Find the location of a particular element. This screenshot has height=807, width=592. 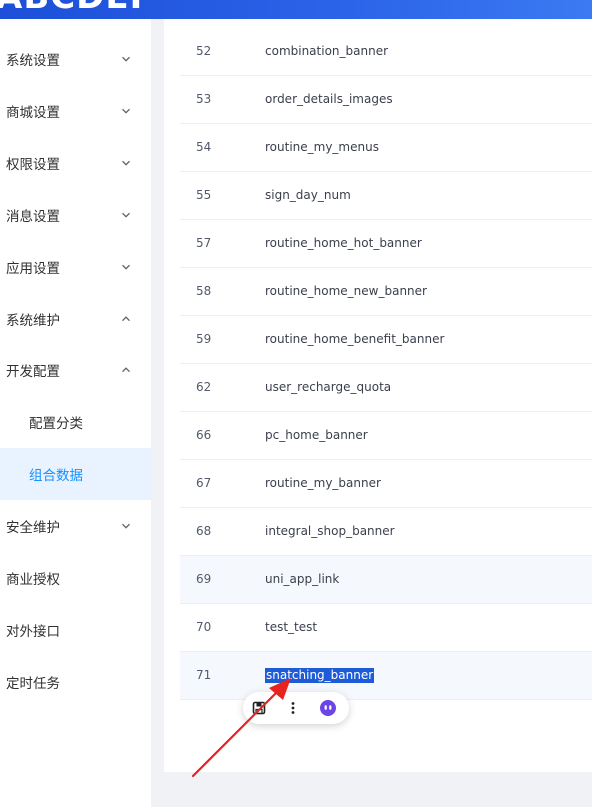

sidebar-item-system-settings: 系统设置 is located at coordinates (75, 59).